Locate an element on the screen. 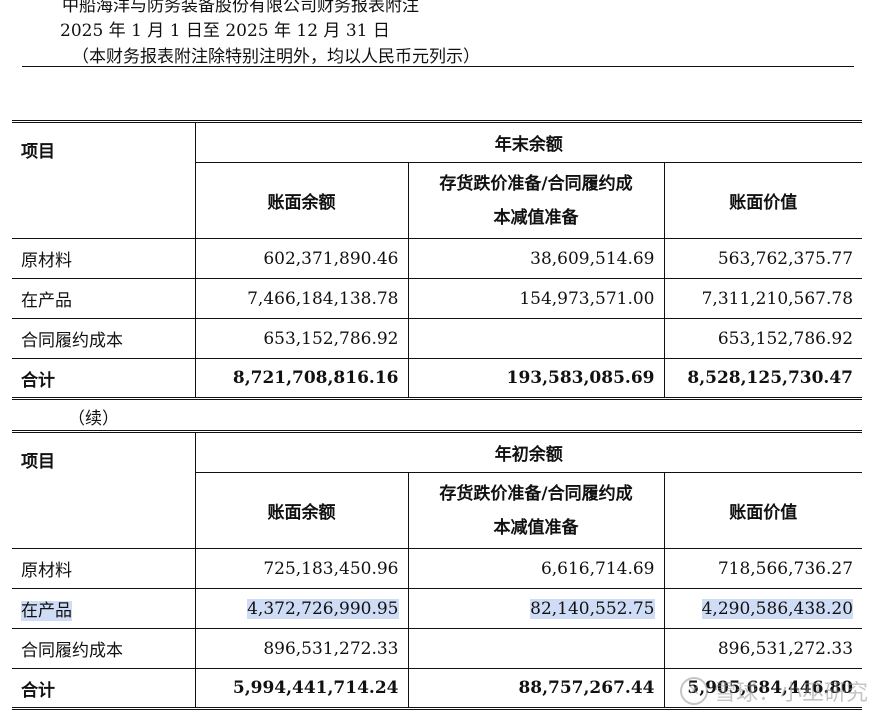 This screenshot has width=888, height=713. group-header: 年末余额 is located at coordinates (528, 141).